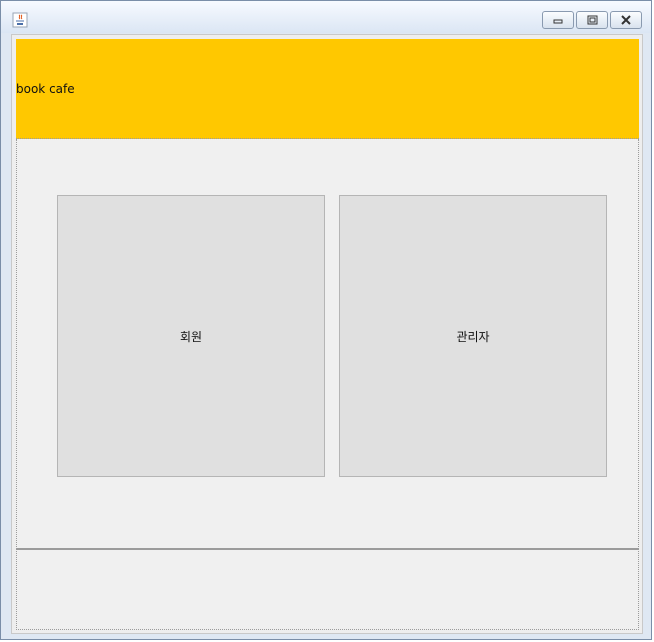  I want to click on maximize-button, so click(592, 20).